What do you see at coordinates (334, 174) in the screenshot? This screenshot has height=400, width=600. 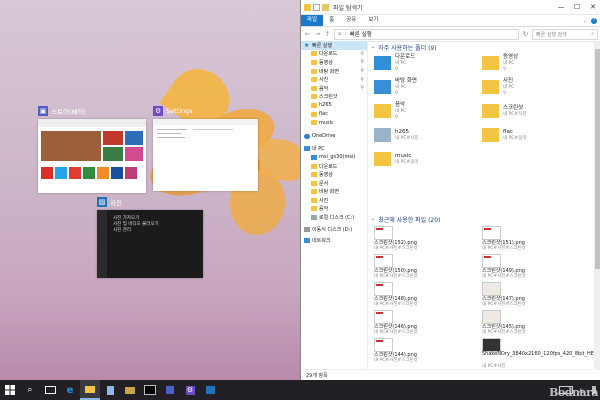 I see `nav-pc-item: 동영상` at bounding box center [334, 174].